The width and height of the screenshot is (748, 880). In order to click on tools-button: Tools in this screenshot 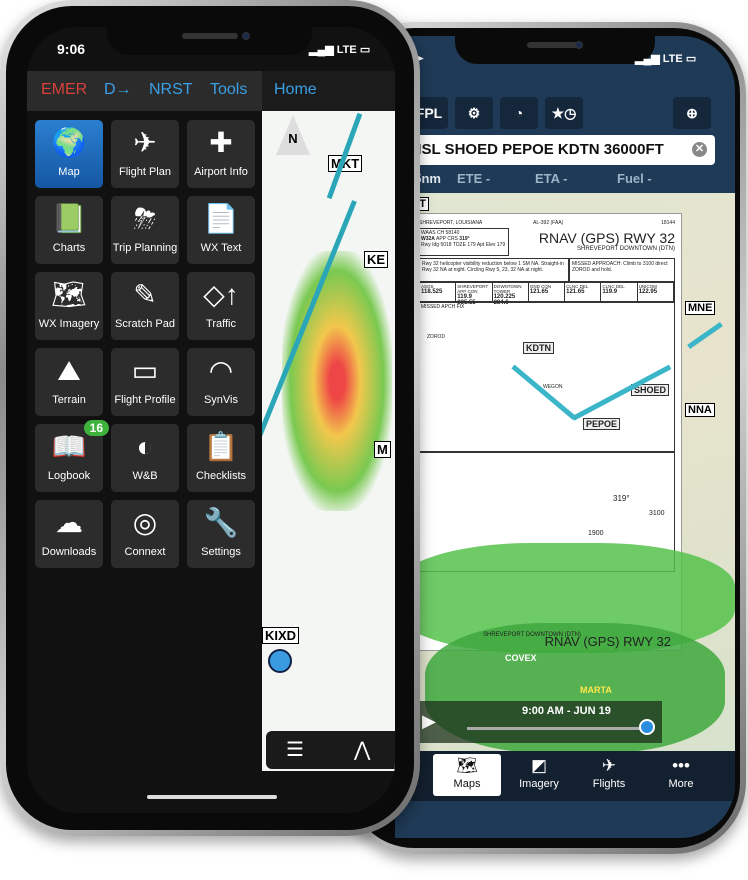, I will do `click(228, 90)`.